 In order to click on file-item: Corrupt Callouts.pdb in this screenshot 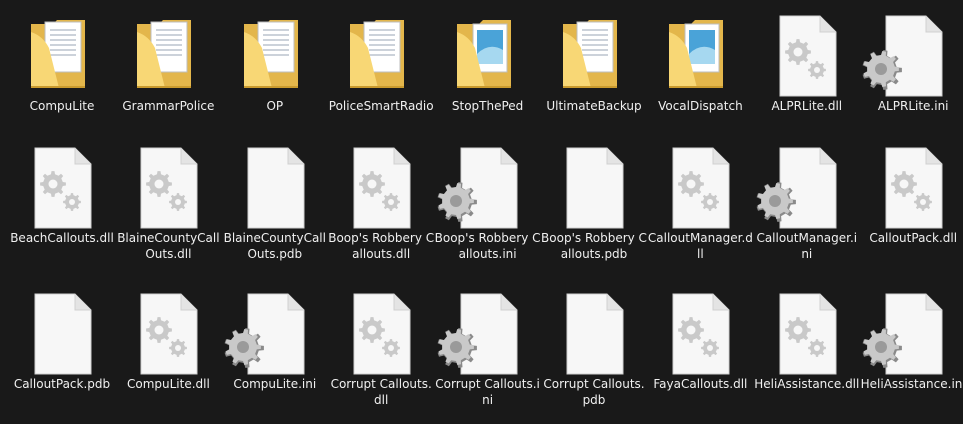, I will do `click(594, 354)`.